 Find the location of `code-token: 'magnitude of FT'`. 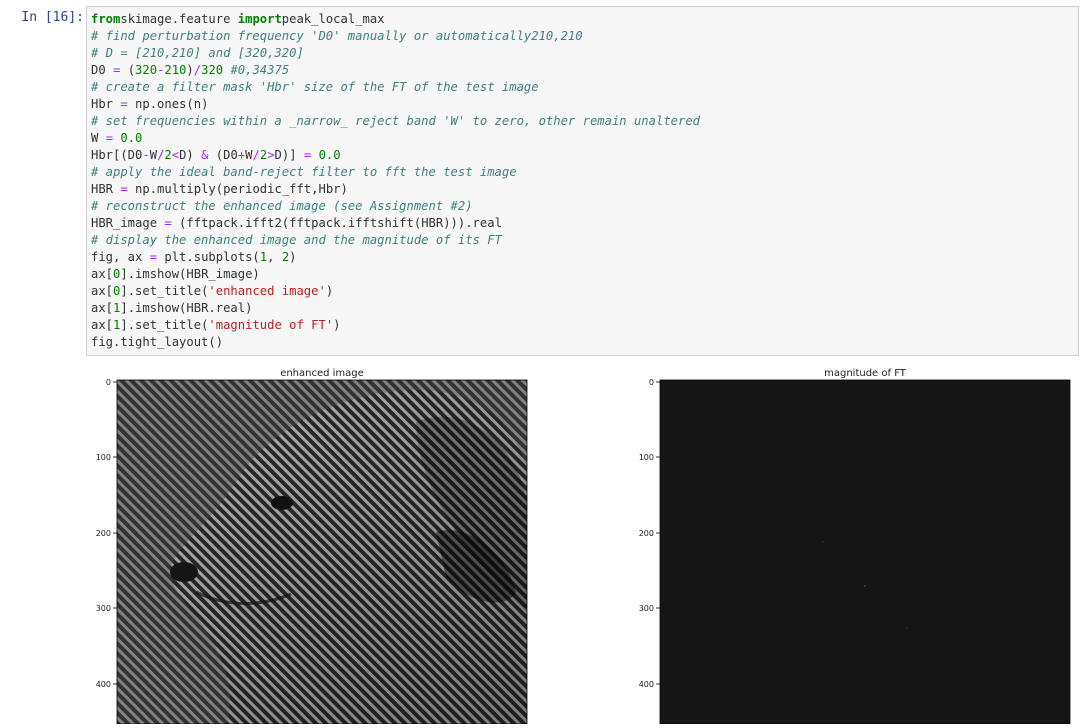

code-token: 'magnitude of FT' is located at coordinates (271, 325).